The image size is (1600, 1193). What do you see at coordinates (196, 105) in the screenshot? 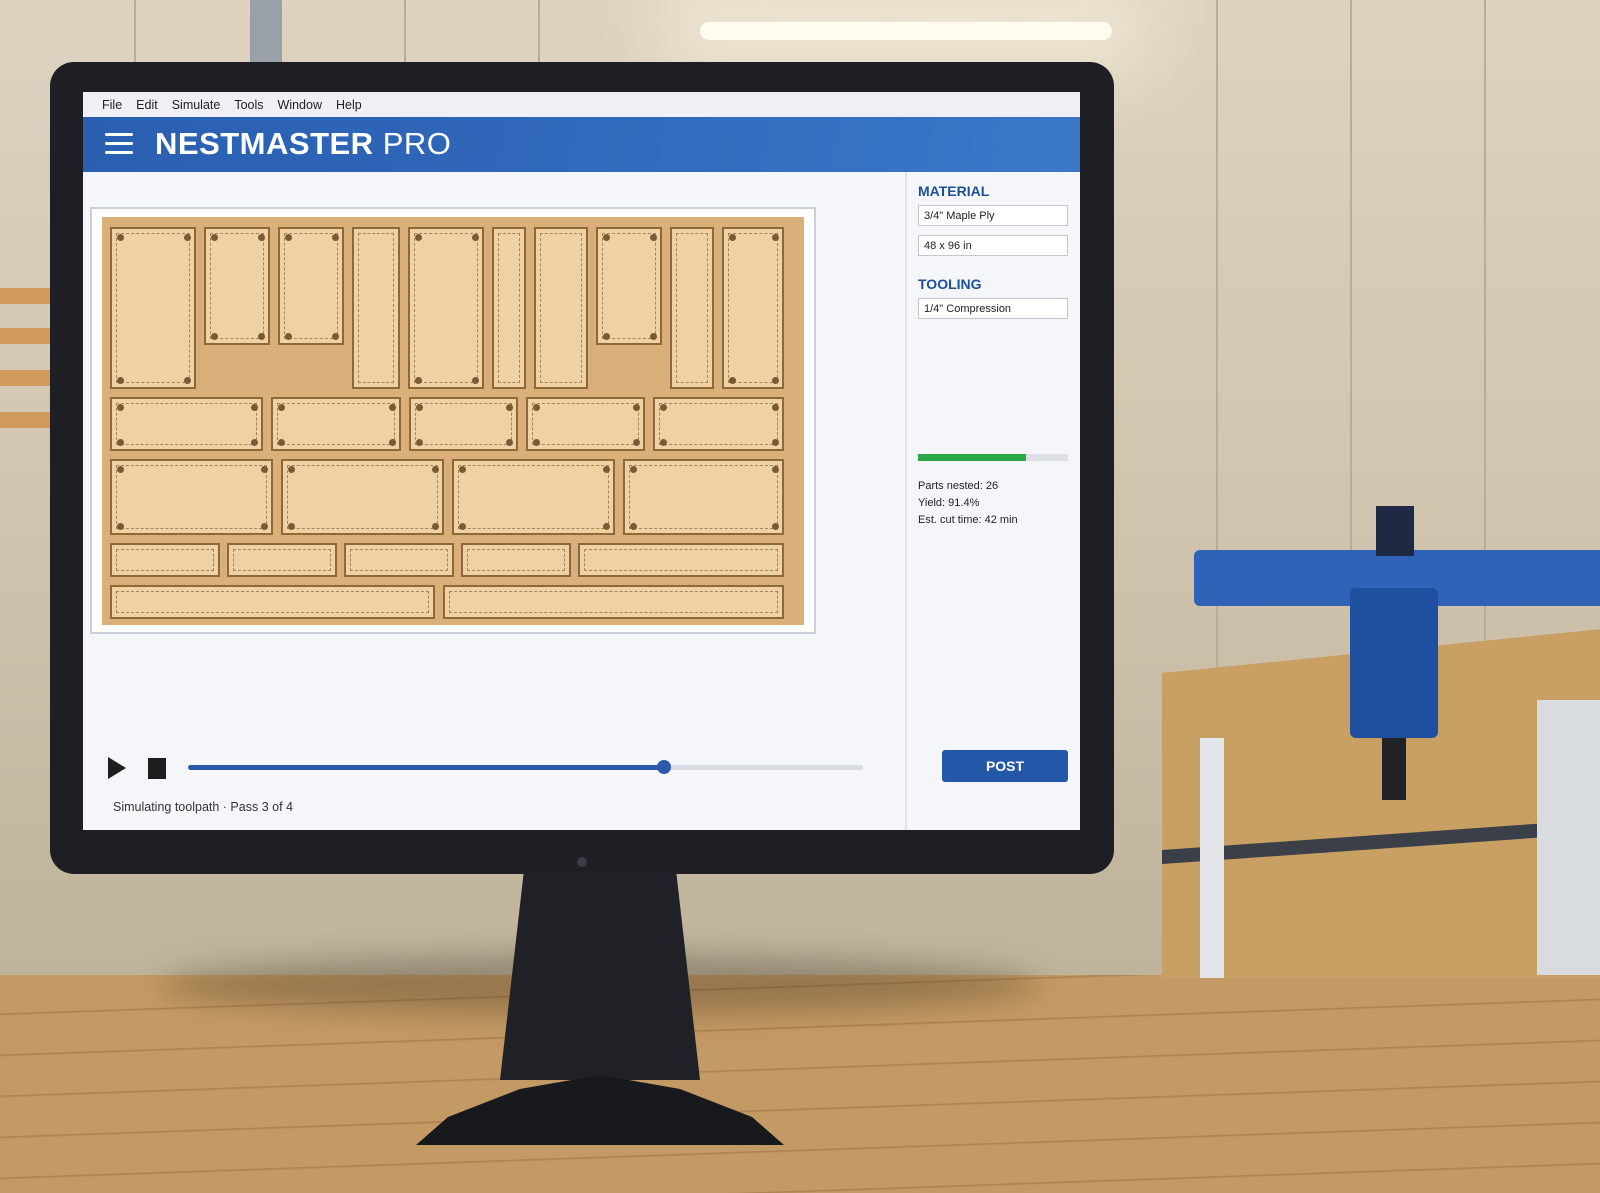
I see `menu-simulate: Simulate` at bounding box center [196, 105].